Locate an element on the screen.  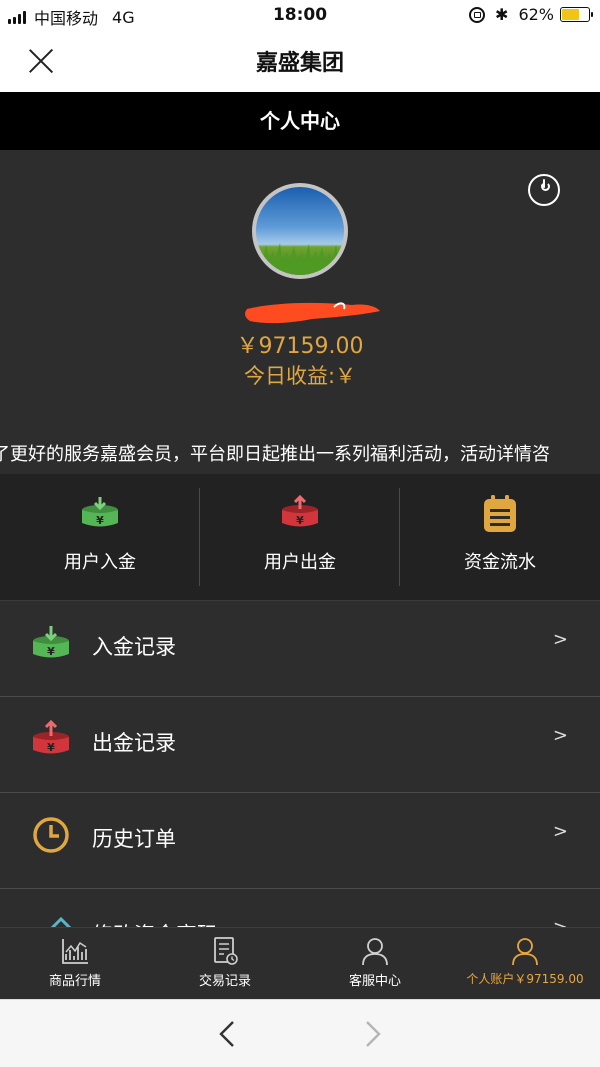
menu-item-change-fund-password: 修改资金密码 > is located at coordinates (300, 907).